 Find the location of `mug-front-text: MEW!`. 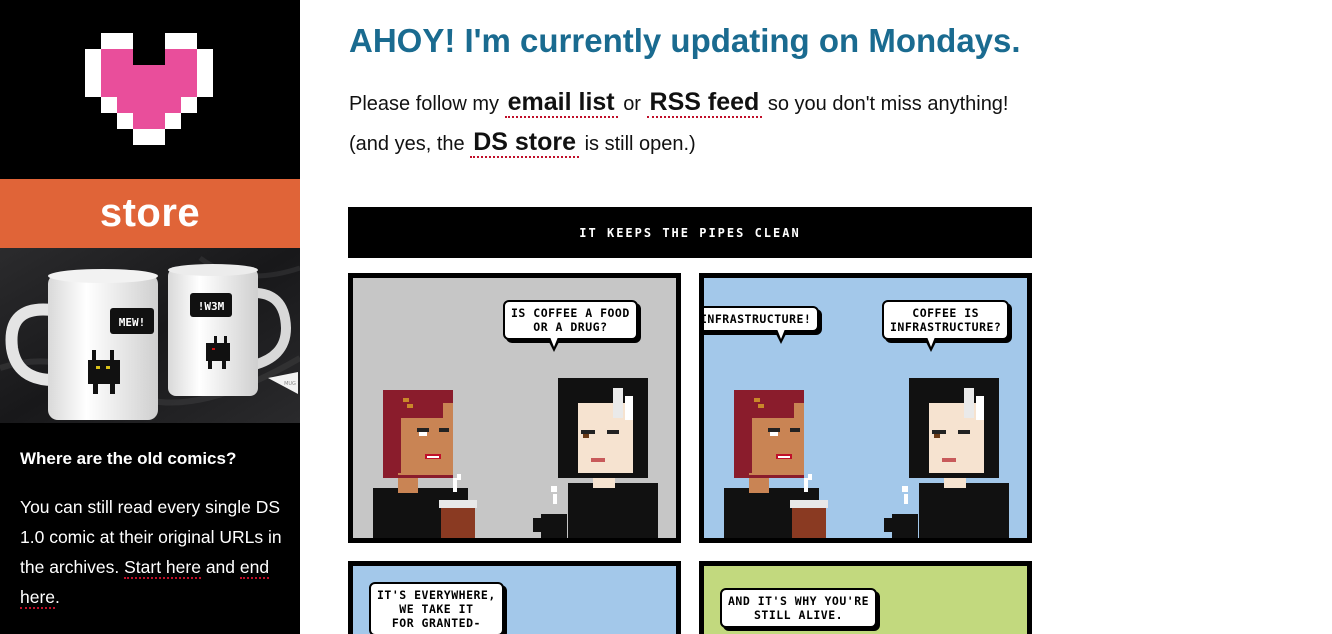

mug-front-text: MEW! is located at coordinates (132, 322).